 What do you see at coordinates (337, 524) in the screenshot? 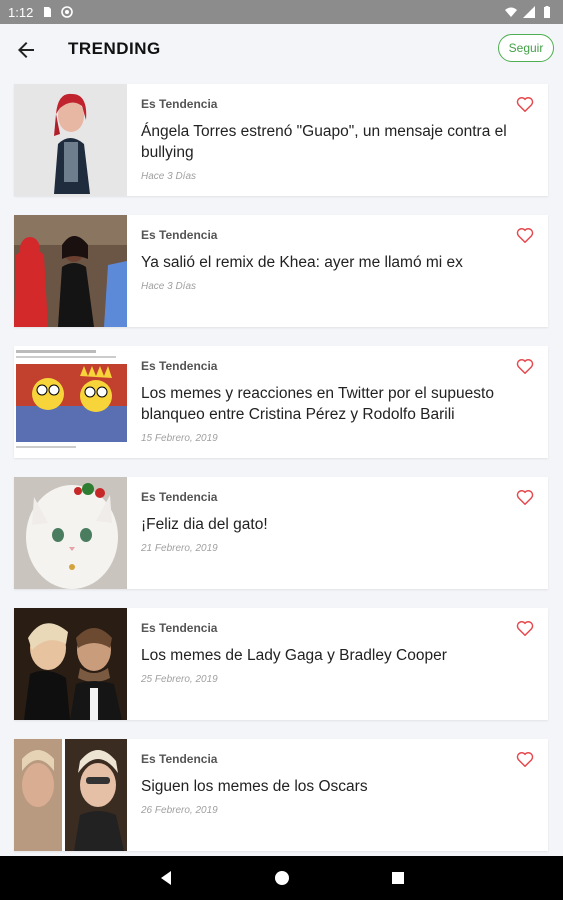
I see `article-title: ¡Feliz dia del gato!` at bounding box center [337, 524].